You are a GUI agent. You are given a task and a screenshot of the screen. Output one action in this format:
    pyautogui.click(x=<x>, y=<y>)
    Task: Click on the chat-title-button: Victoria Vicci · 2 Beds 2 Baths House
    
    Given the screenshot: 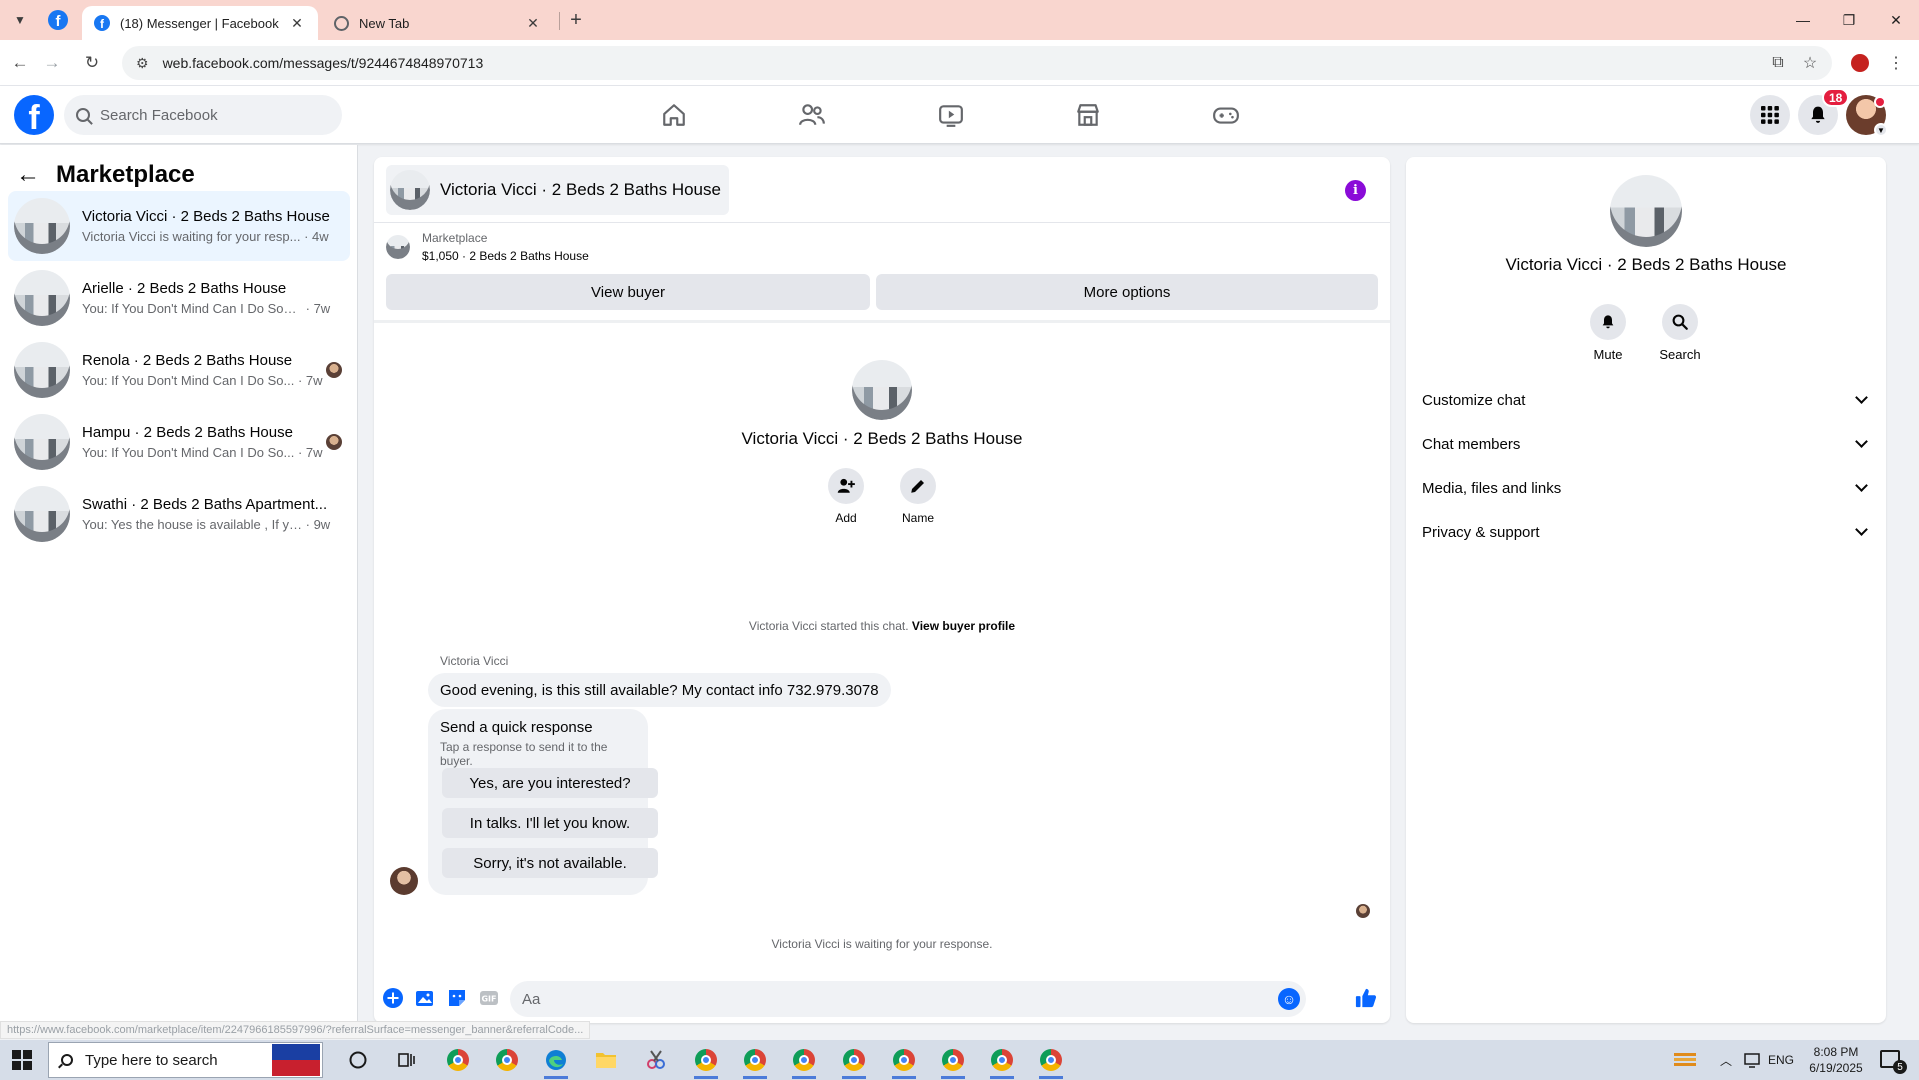 What is the action you would take?
    pyautogui.click(x=557, y=190)
    